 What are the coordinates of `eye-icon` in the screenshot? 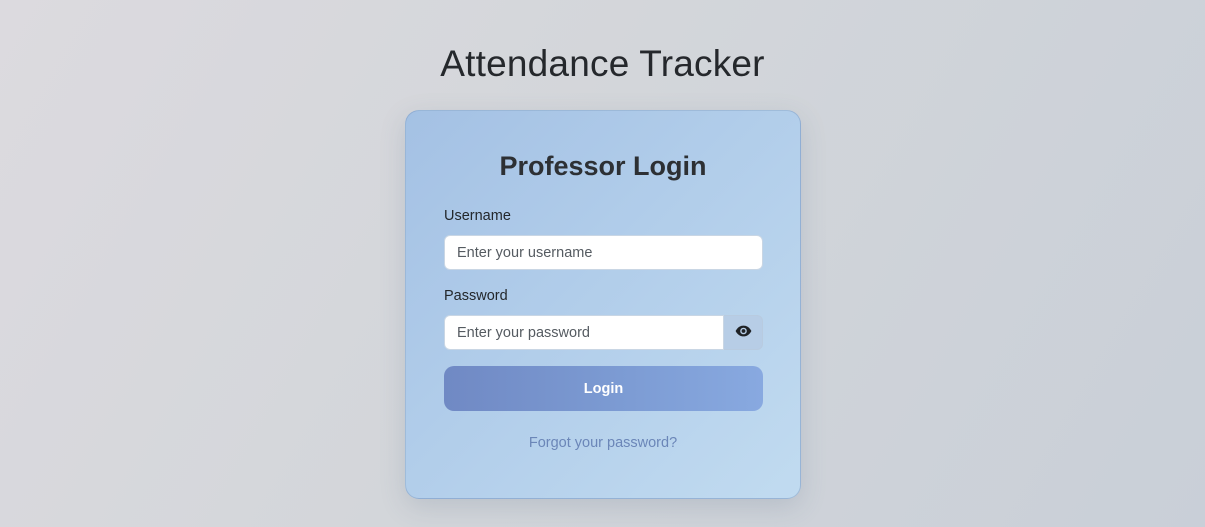 It's located at (743, 333).